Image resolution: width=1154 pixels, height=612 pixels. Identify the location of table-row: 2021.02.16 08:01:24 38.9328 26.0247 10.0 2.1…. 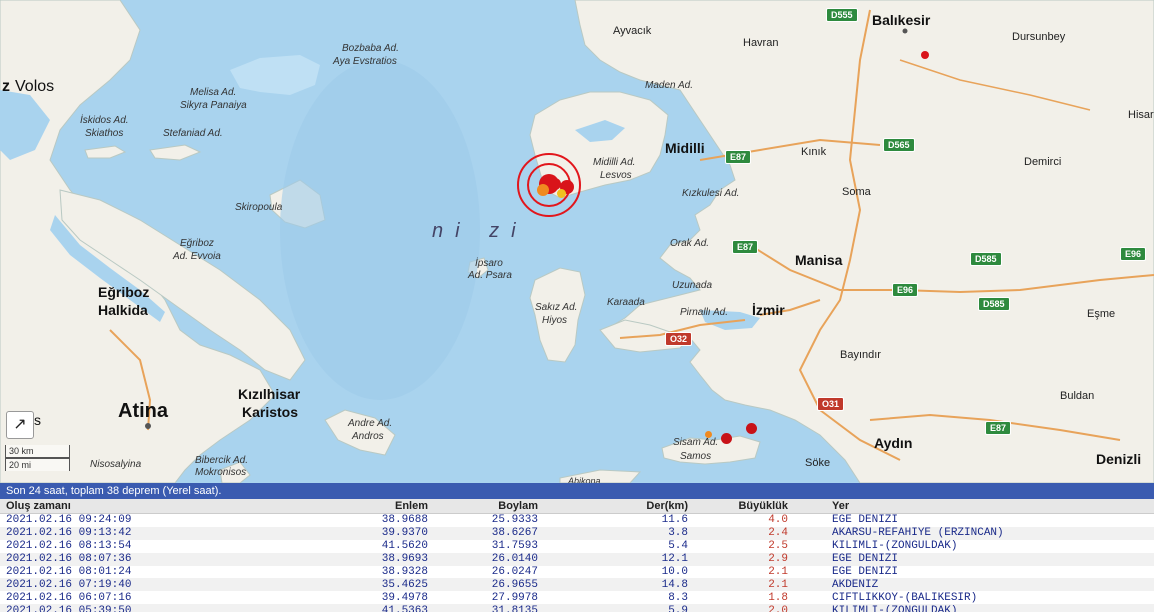
(577, 572).